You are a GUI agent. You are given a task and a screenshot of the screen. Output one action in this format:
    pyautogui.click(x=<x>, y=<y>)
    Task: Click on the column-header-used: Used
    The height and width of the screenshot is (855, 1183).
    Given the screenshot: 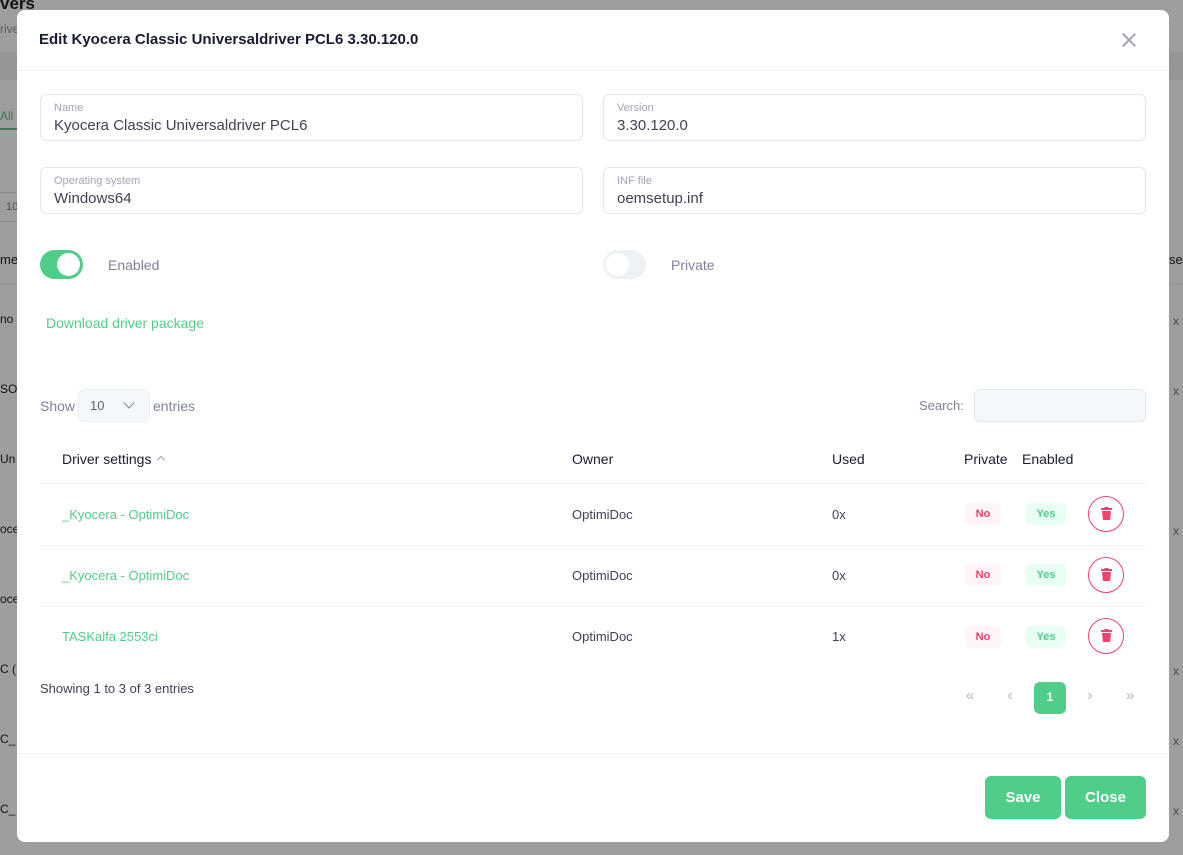 What is the action you would take?
    pyautogui.click(x=848, y=459)
    